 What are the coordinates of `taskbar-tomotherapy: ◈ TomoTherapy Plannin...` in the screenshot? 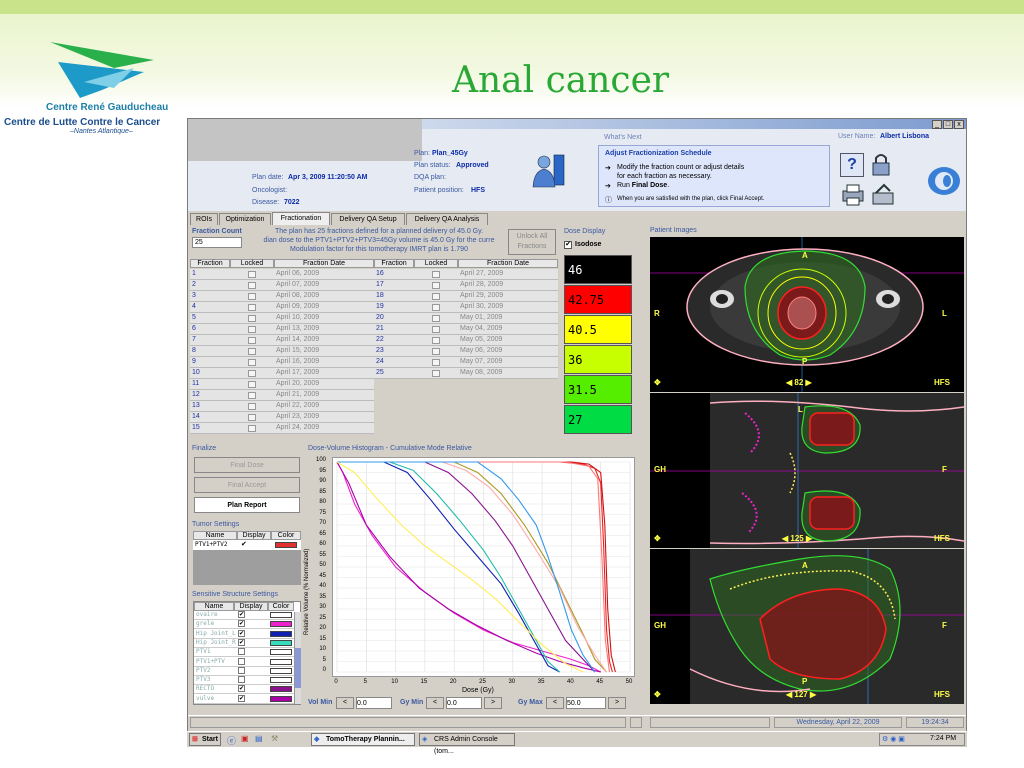 It's located at (363, 739).